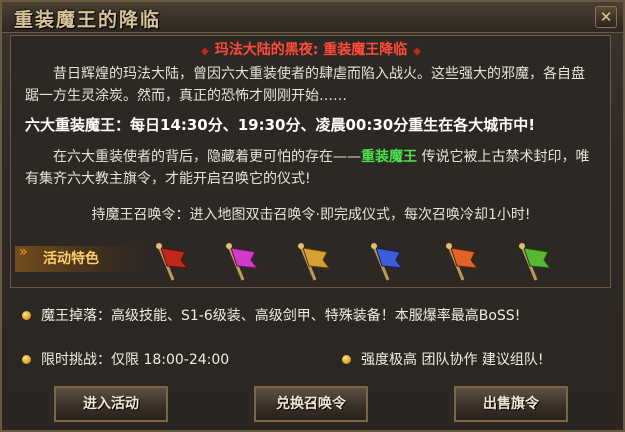  Describe the element at coordinates (23, 252) in the screenshot. I see `double-arrow-icon: »` at that location.